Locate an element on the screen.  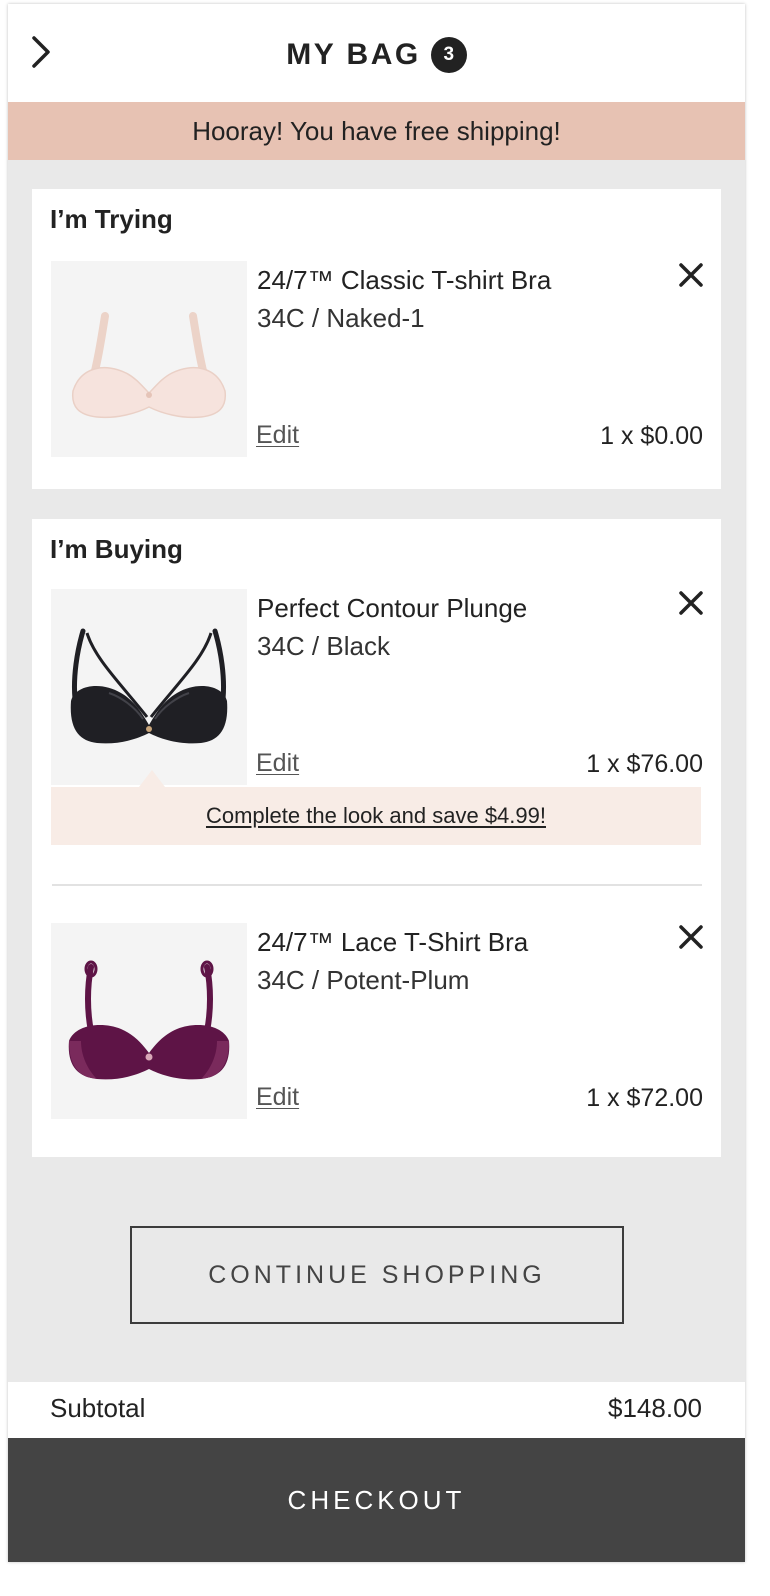
page-title-group: MY BAG 3 is located at coordinates (376, 55).